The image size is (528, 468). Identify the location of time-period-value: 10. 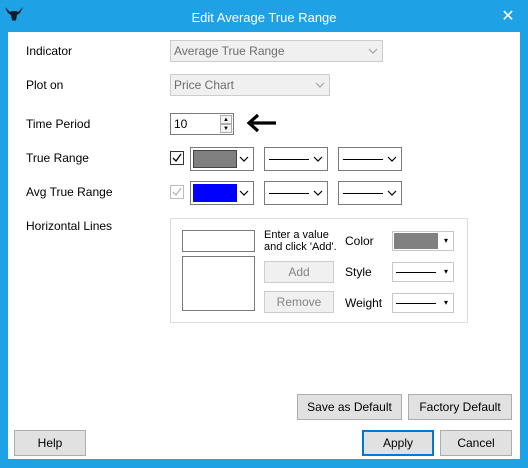
(180, 124).